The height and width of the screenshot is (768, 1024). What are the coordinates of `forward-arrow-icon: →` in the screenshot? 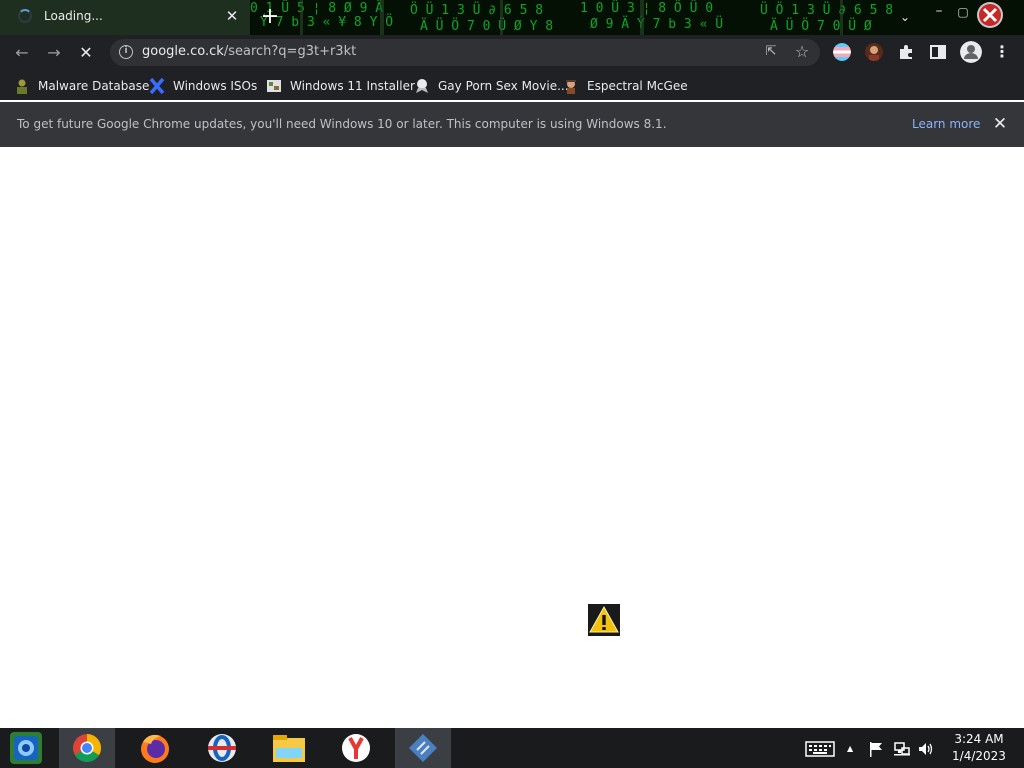 It's located at (54, 53).